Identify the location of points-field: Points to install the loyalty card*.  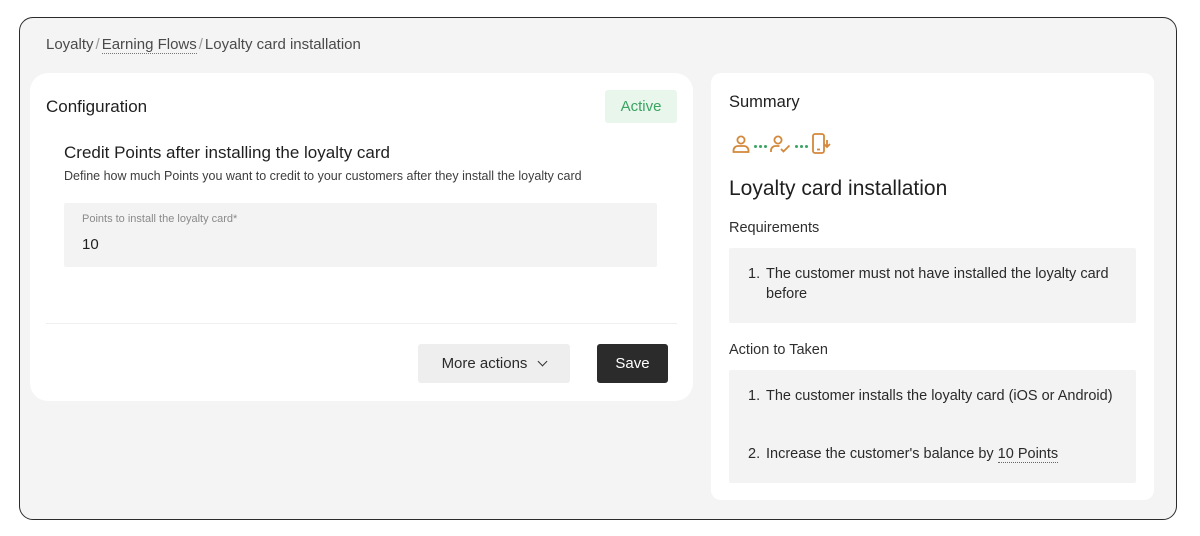
(360, 235).